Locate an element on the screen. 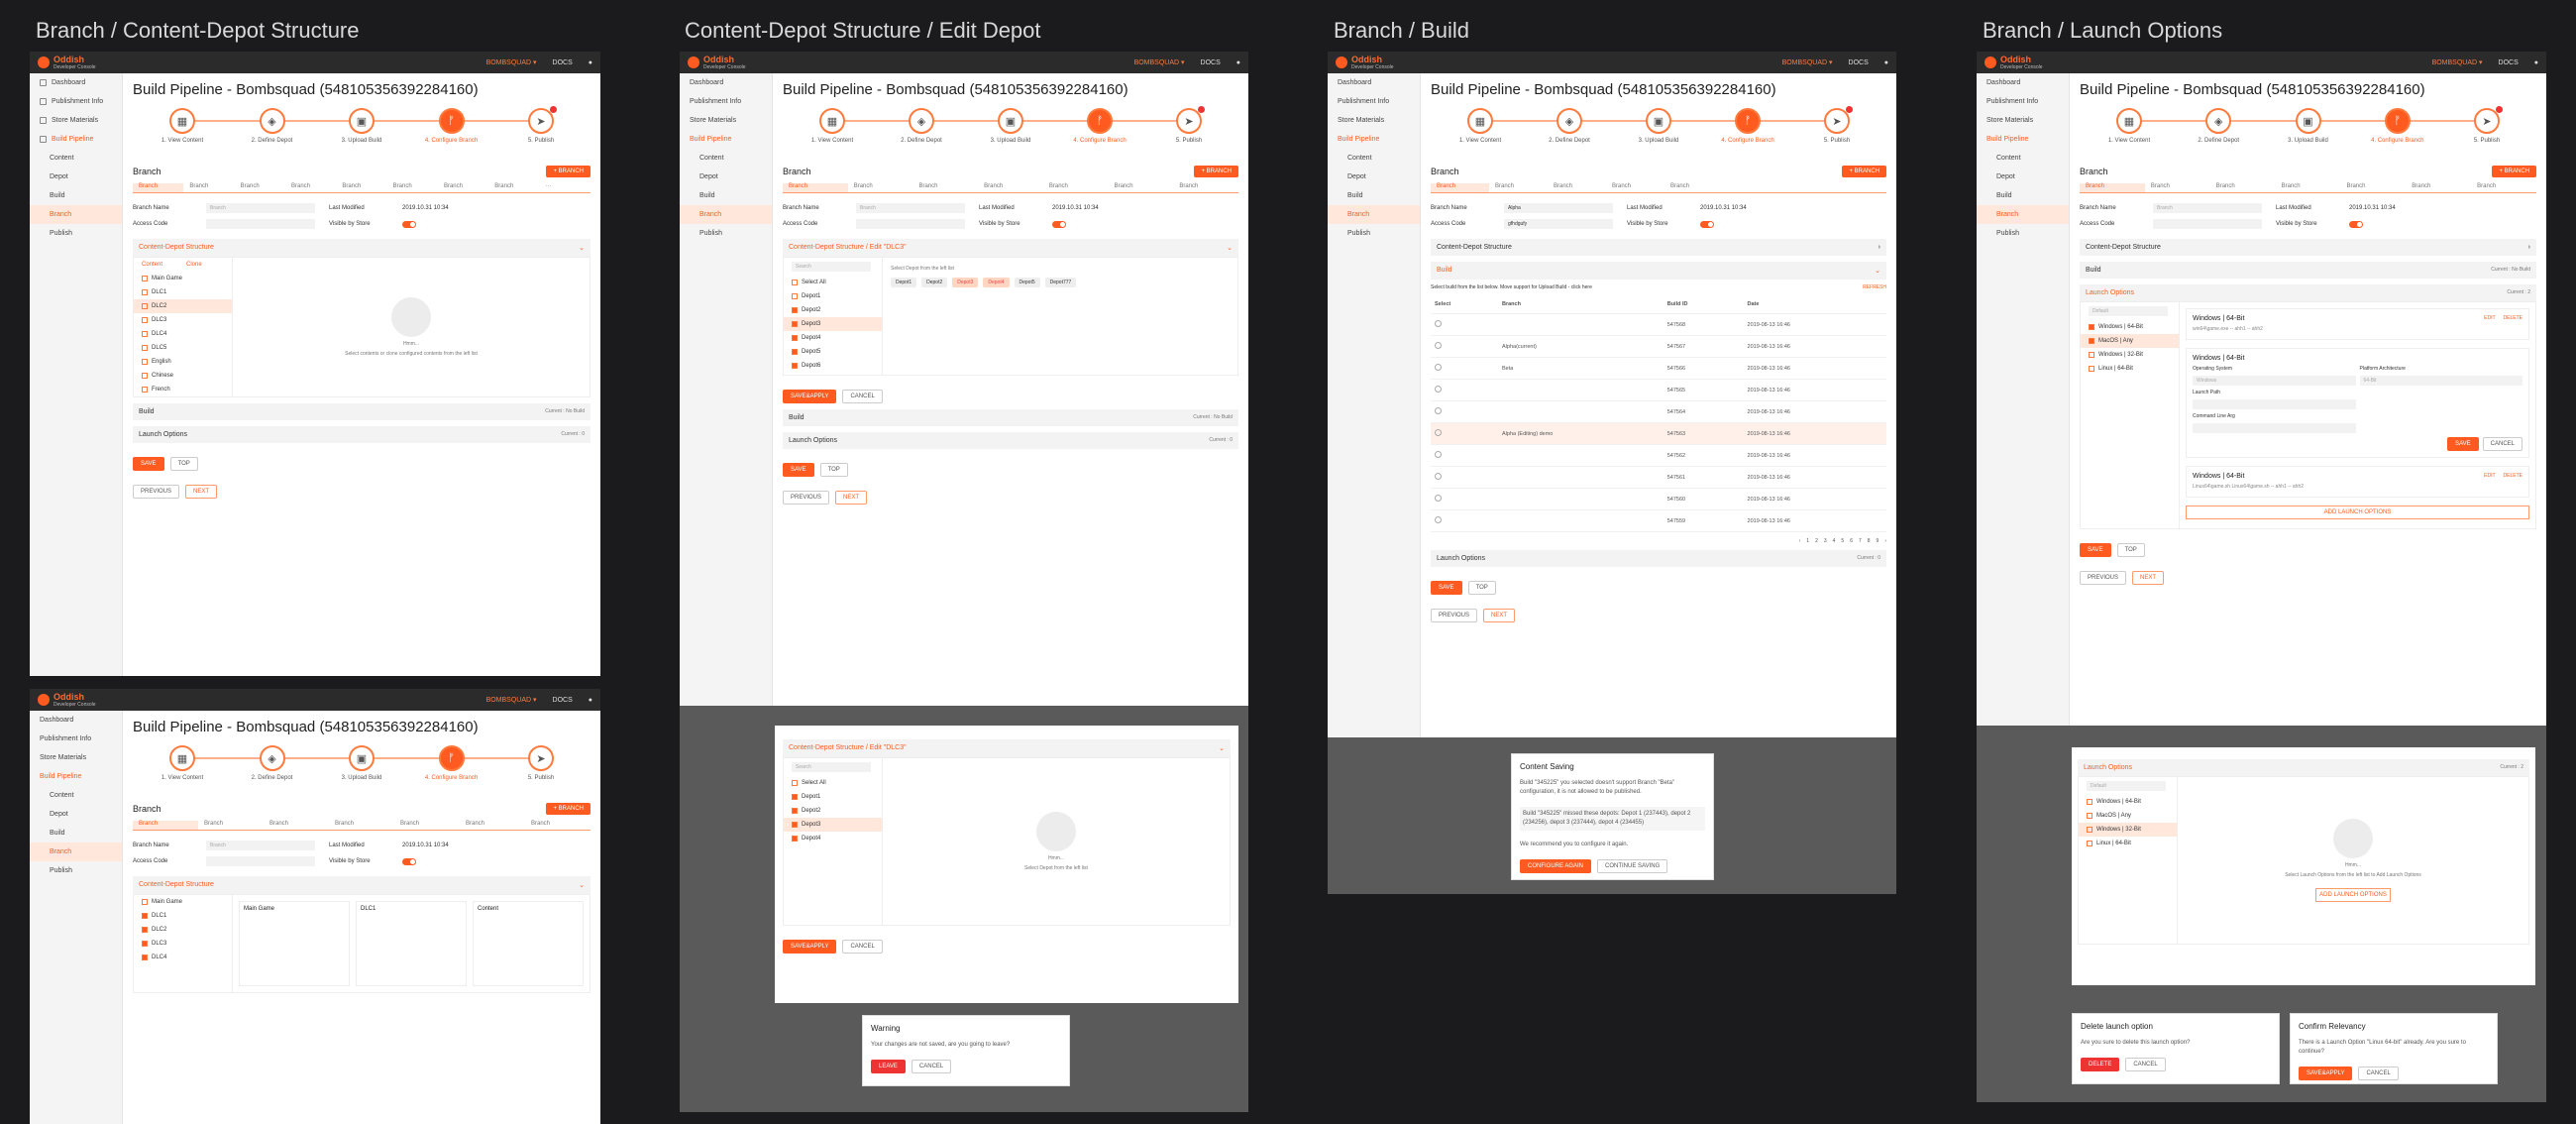 The image size is (2576, 1124). list-item: DLC4 is located at coordinates (183, 334).